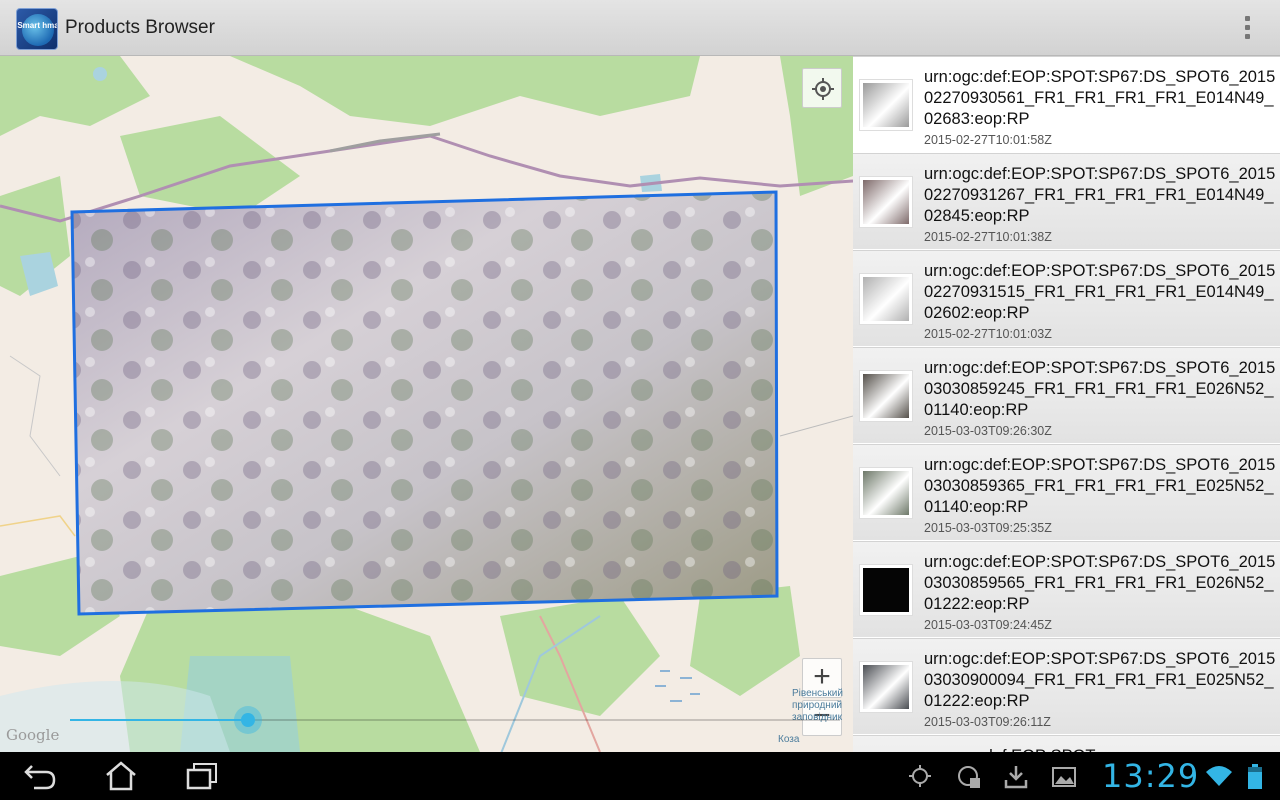 This screenshot has width=1280, height=800. I want to click on gallery-icon, so click(1064, 777).